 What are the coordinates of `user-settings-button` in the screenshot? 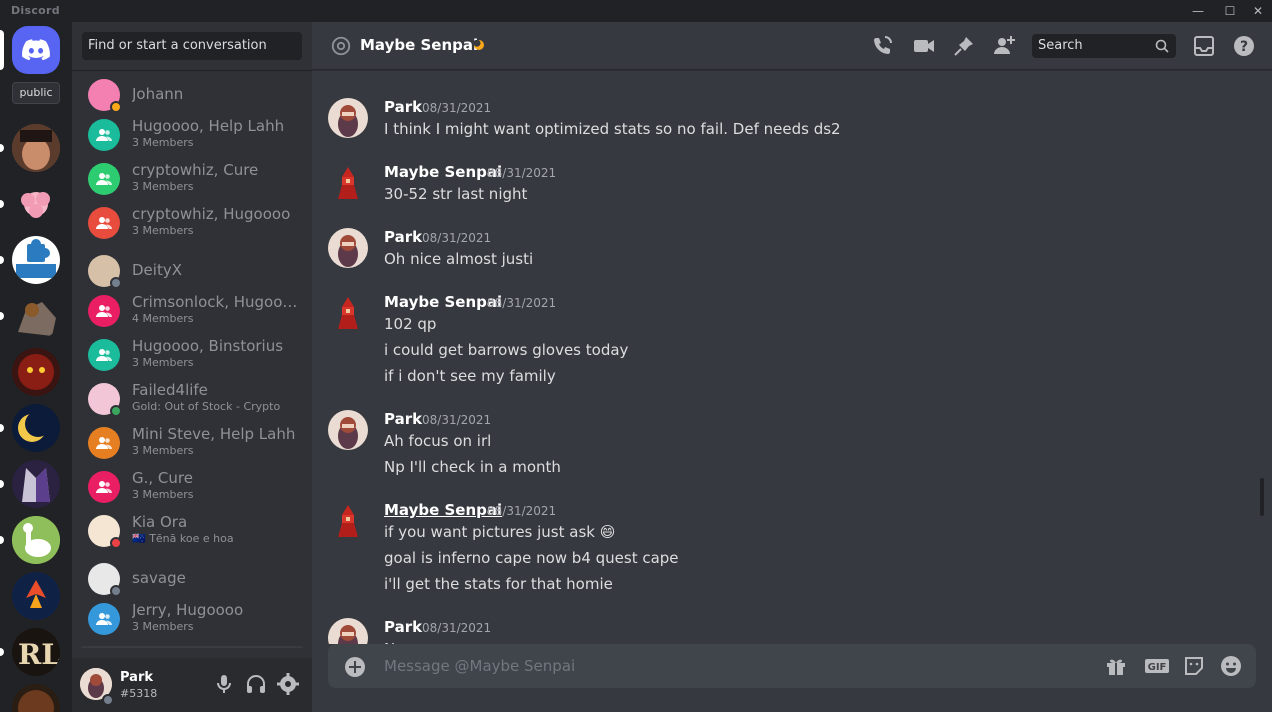 It's located at (288, 684).